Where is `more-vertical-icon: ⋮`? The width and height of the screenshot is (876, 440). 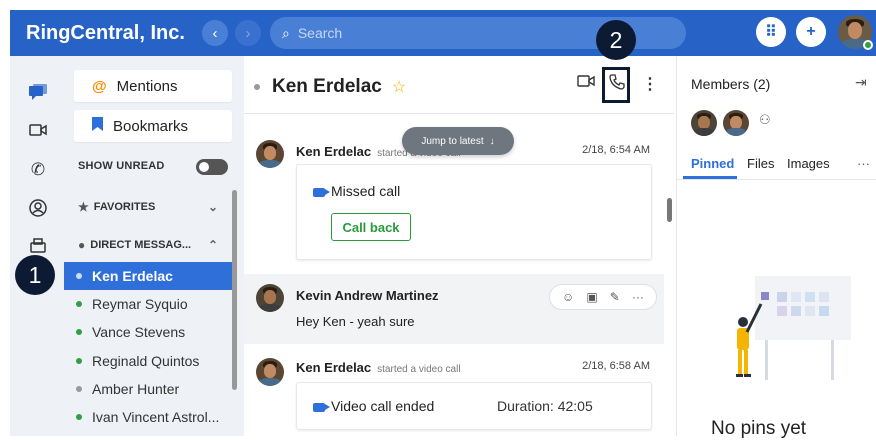
more-vertical-icon: ⋮ is located at coordinates (650, 84).